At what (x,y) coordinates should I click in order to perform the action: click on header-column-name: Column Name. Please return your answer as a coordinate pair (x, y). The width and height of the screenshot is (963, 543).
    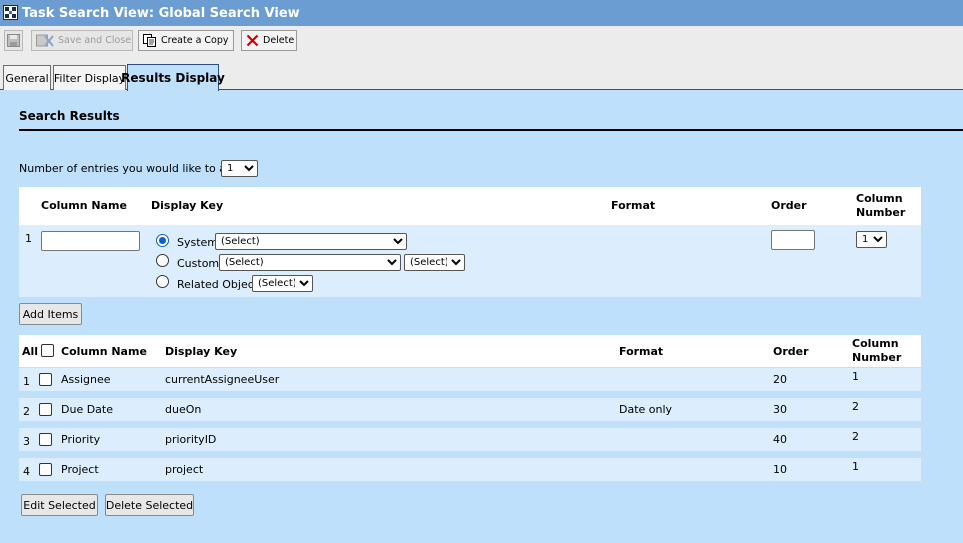
    Looking at the image, I should click on (84, 205).